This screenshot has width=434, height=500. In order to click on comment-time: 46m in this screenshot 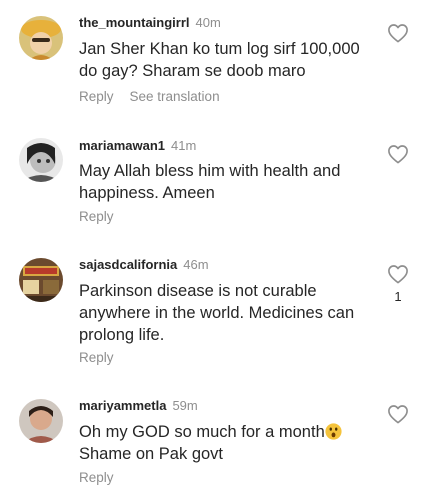, I will do `click(196, 264)`.